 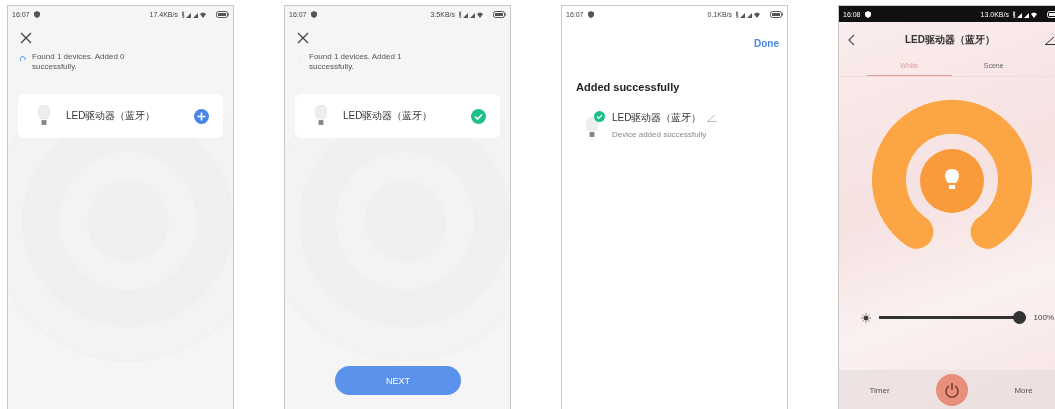 What do you see at coordinates (851, 40) in the screenshot?
I see `back-icon` at bounding box center [851, 40].